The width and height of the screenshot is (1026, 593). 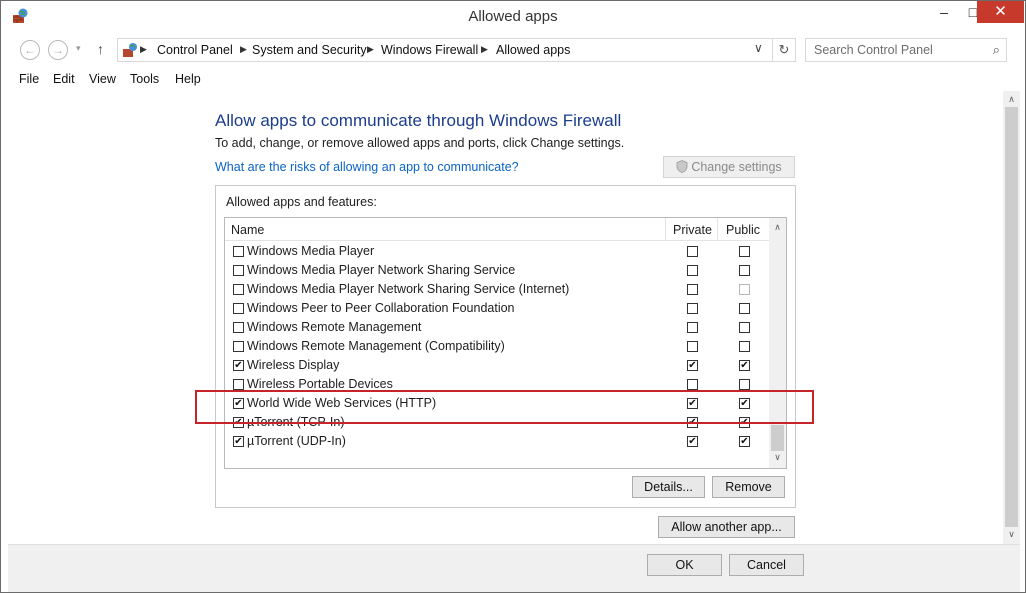 I want to click on change-settings-button: Change settings, so click(x=729, y=167).